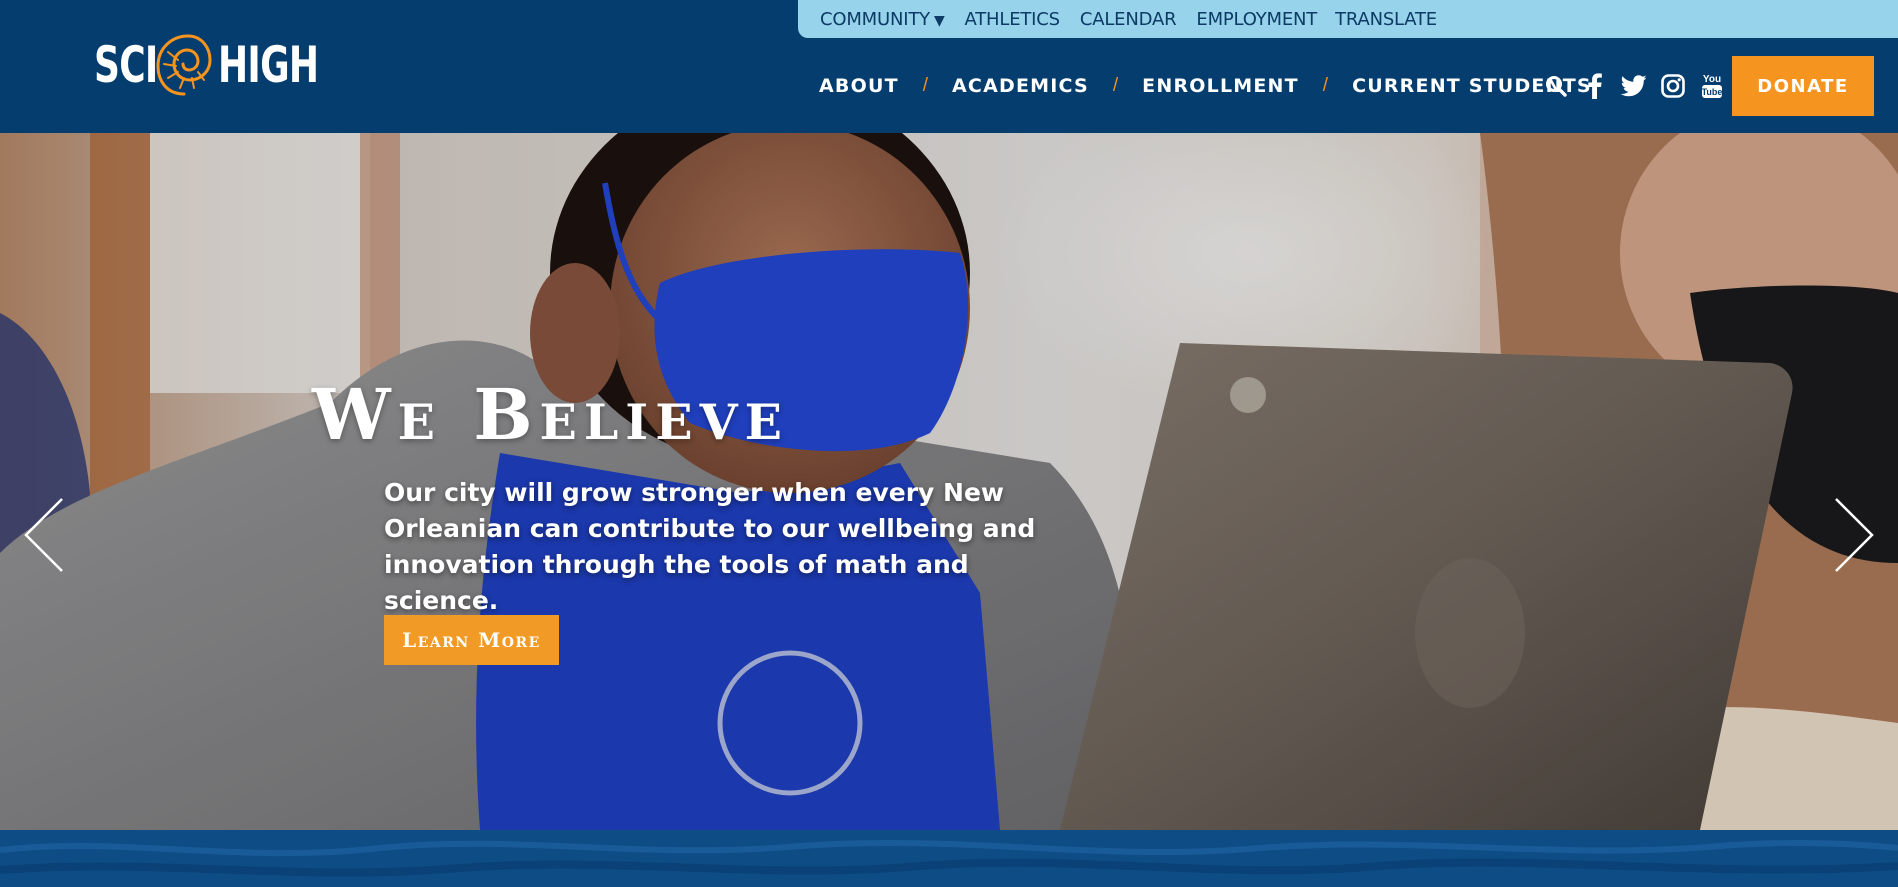 This screenshot has height=887, width=1898. What do you see at coordinates (859, 86) in the screenshot?
I see `nav-about: ABOUT` at bounding box center [859, 86].